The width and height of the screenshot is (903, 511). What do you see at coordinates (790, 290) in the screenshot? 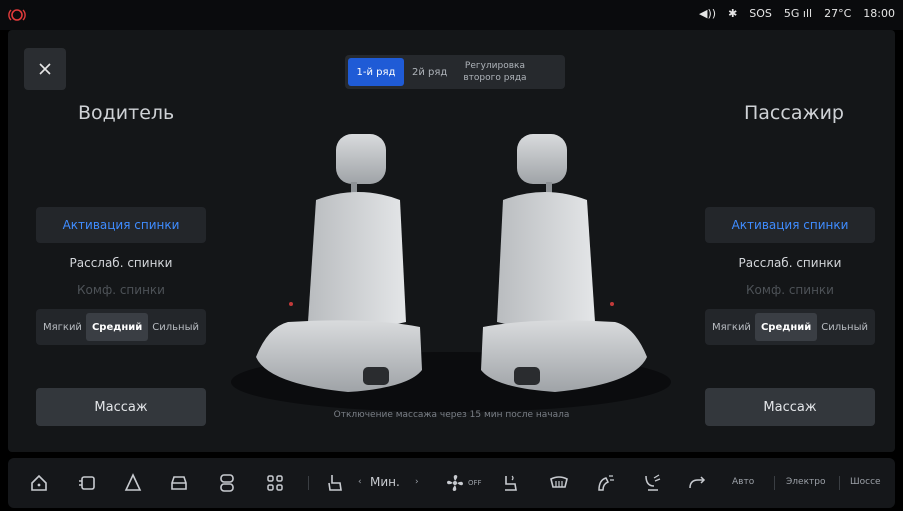
I see `passenger-comfort-back-button: Комф. спинки` at bounding box center [790, 290].